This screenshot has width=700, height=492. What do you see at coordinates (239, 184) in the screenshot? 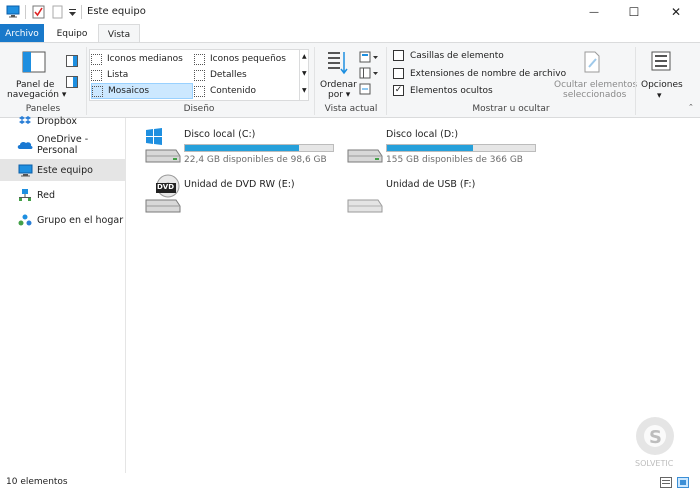
I see `drive-name: Unidad de DVD RW (E:)` at bounding box center [239, 184].